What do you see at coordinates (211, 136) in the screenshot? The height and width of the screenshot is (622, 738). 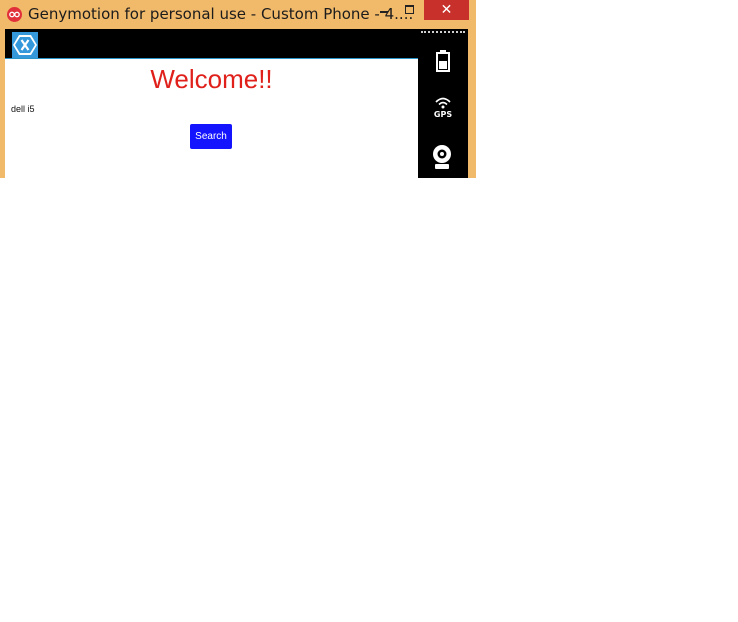 I see `search-button: Search` at bounding box center [211, 136].